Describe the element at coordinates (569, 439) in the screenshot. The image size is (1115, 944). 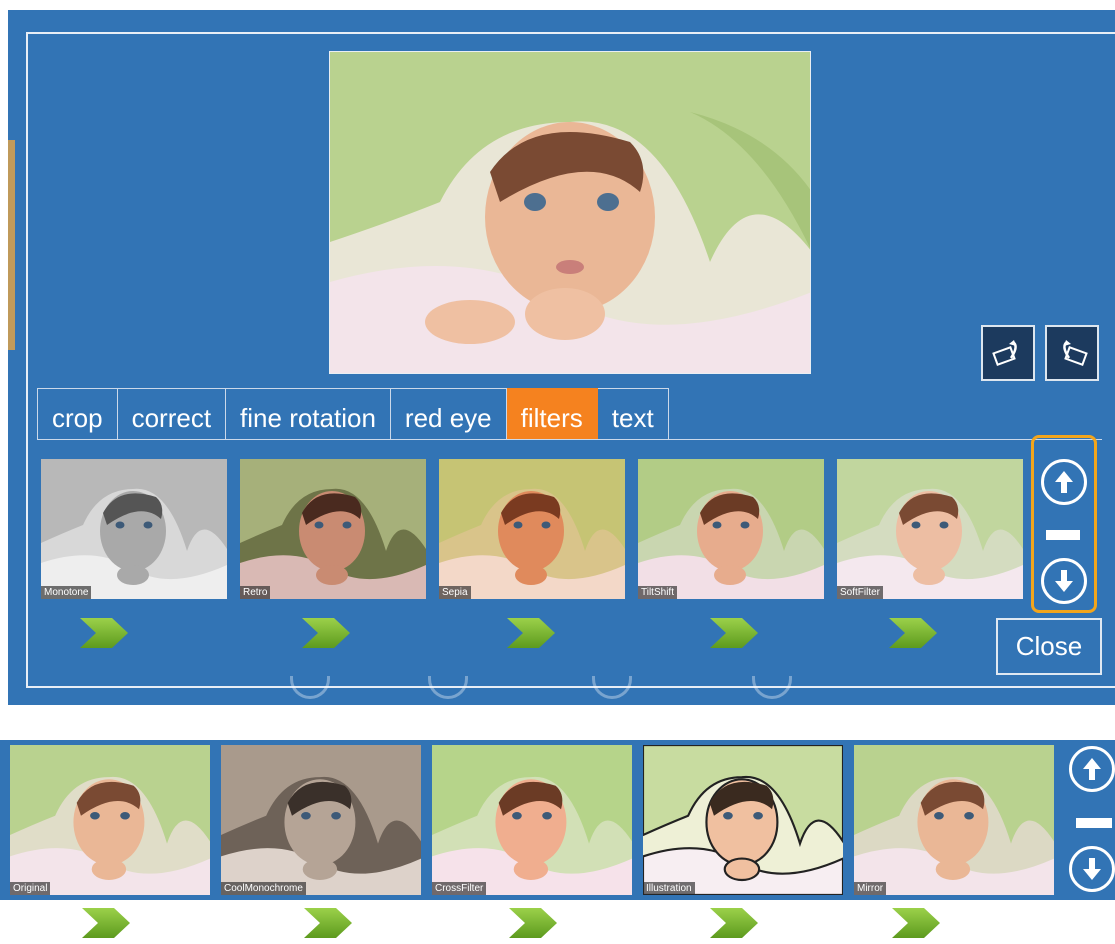
I see `tab-underline` at that location.